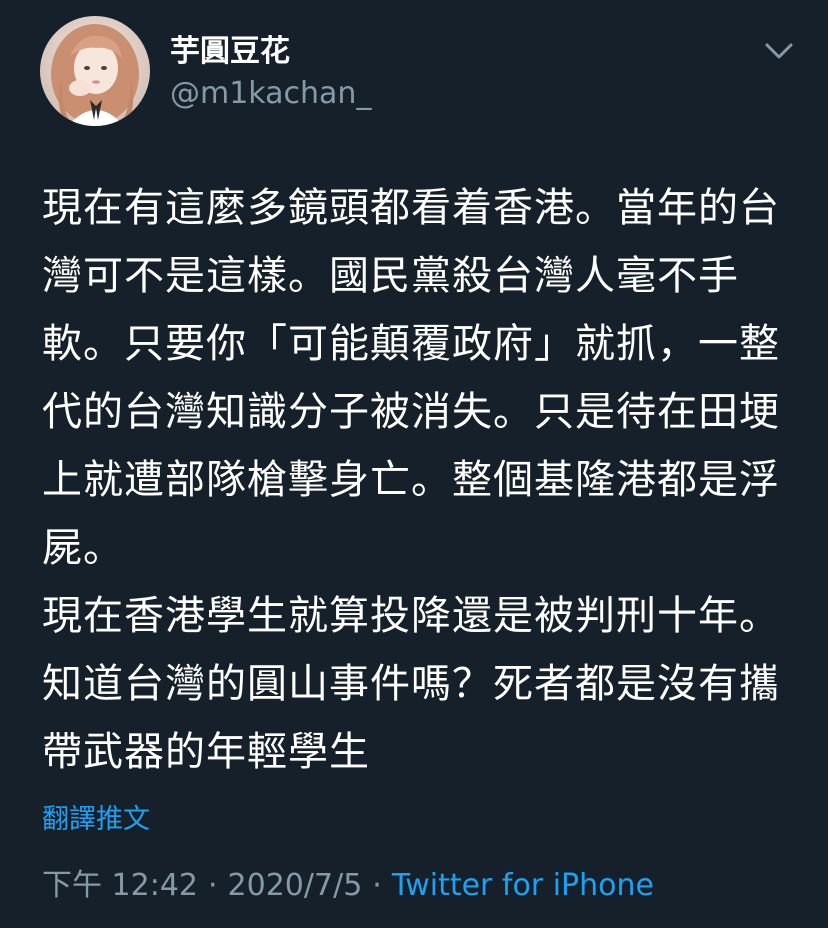 This screenshot has height=928, width=828. I want to click on tweet-metadata: 下午 12:42 · 2020/7/5 · Twitter for iPhone, so click(348, 886).